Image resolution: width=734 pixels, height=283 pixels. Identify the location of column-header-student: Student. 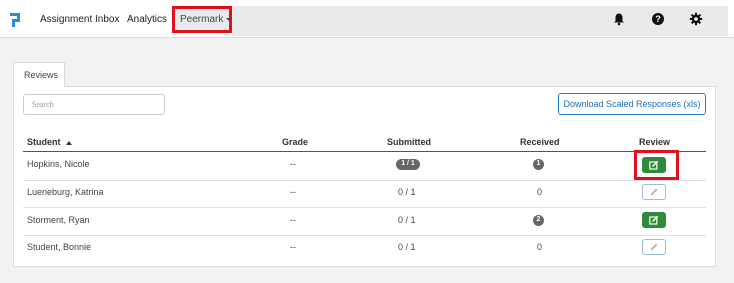
(49, 142).